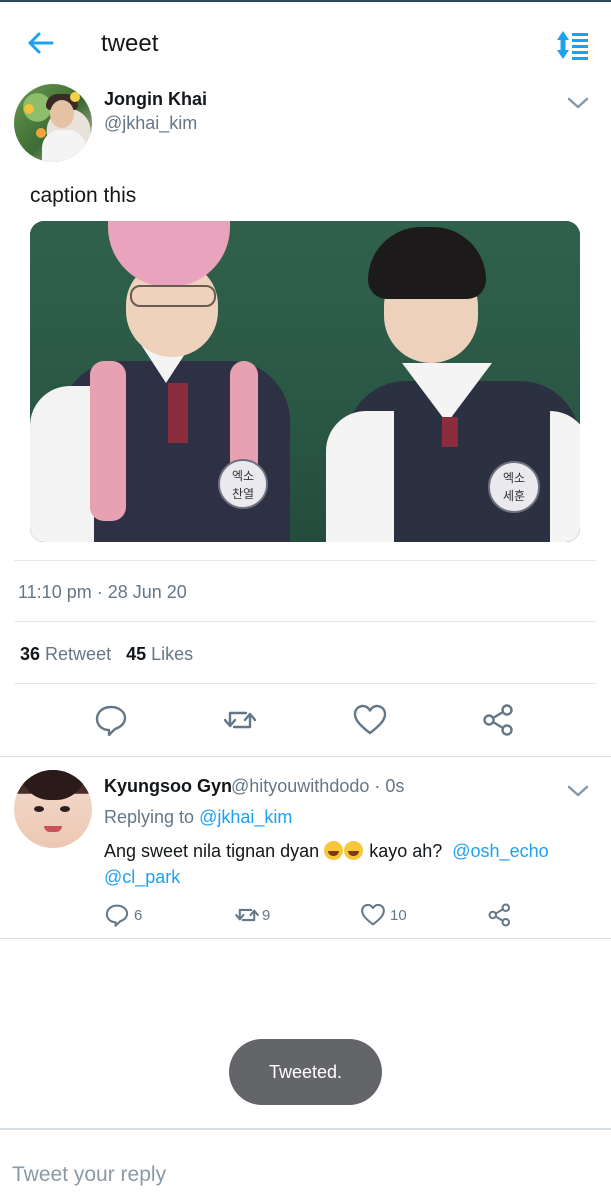 The width and height of the screenshot is (611, 1200). What do you see at coordinates (243, 484) in the screenshot?
I see `name-badge: 엑소 찬열` at bounding box center [243, 484].